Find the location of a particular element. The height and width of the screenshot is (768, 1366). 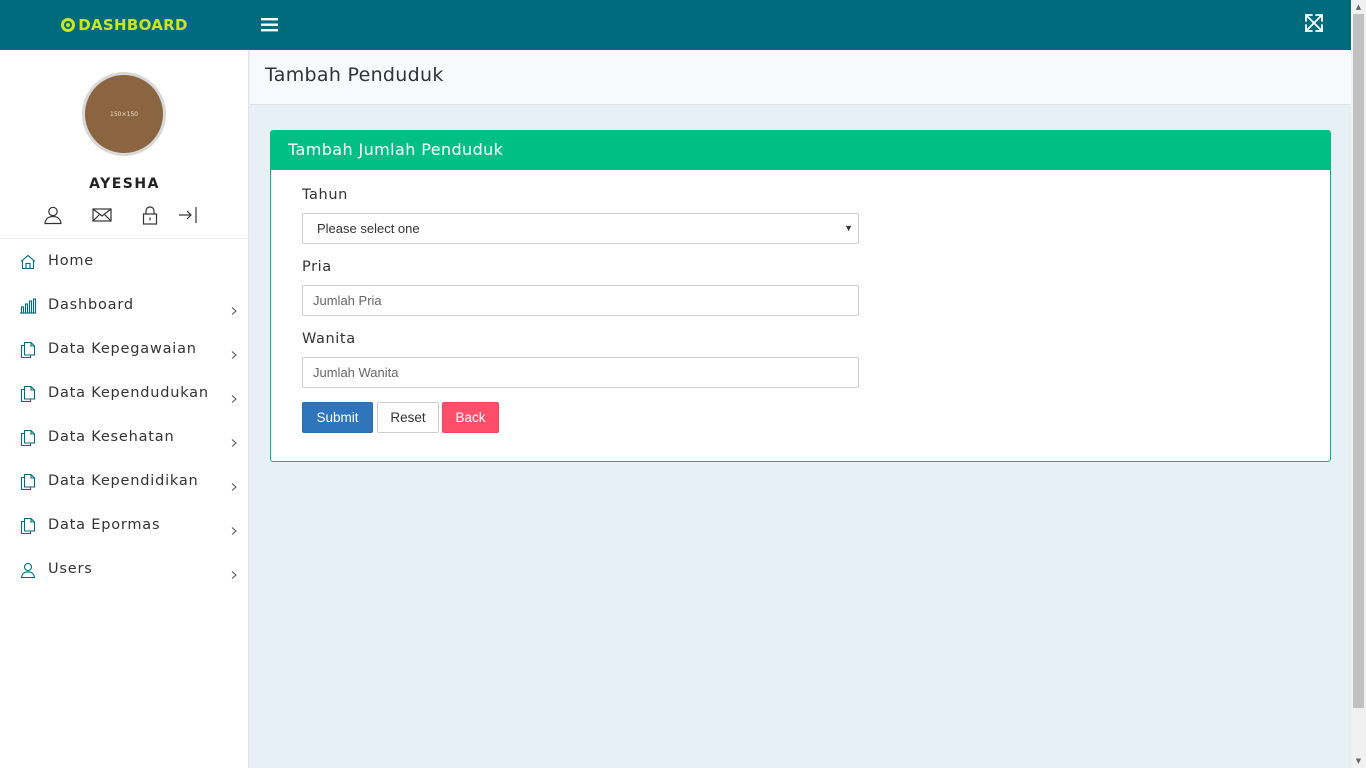

profile-name: AYESHA is located at coordinates (124, 184).